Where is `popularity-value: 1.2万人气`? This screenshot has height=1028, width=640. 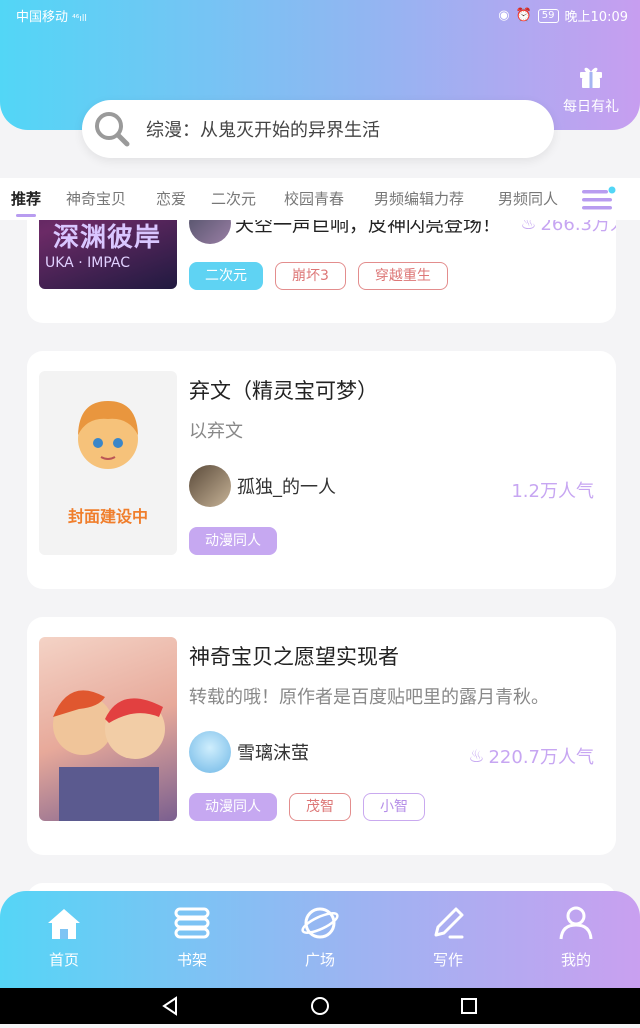 popularity-value: 1.2万人气 is located at coordinates (552, 491).